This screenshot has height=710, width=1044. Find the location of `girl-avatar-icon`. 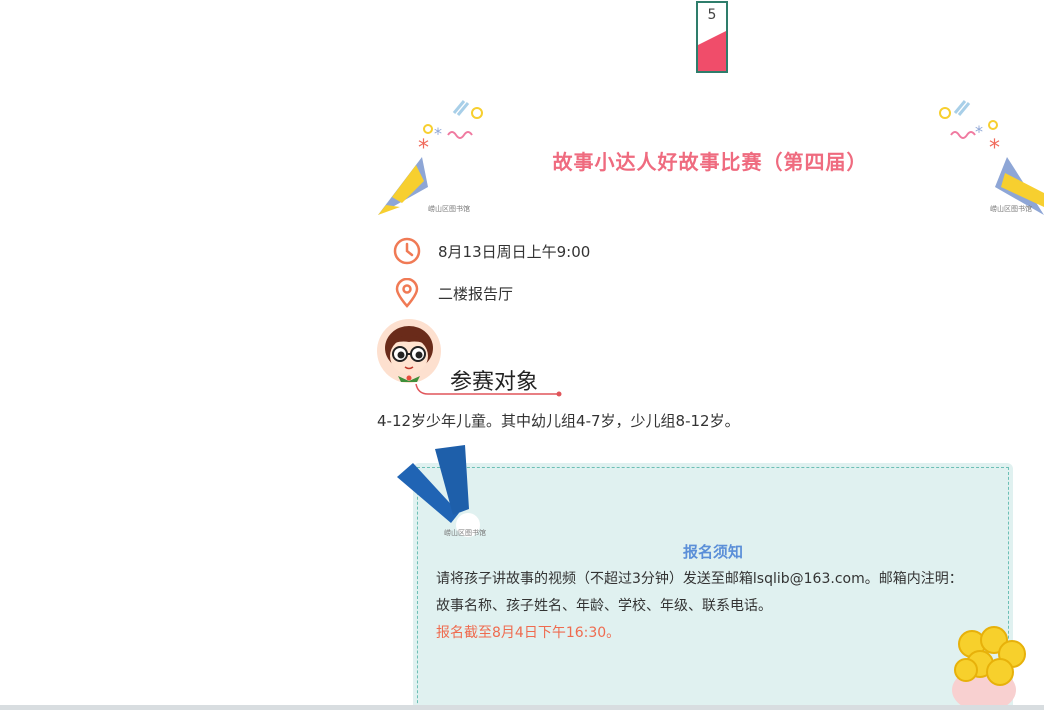

girl-avatar-icon is located at coordinates (409, 351).